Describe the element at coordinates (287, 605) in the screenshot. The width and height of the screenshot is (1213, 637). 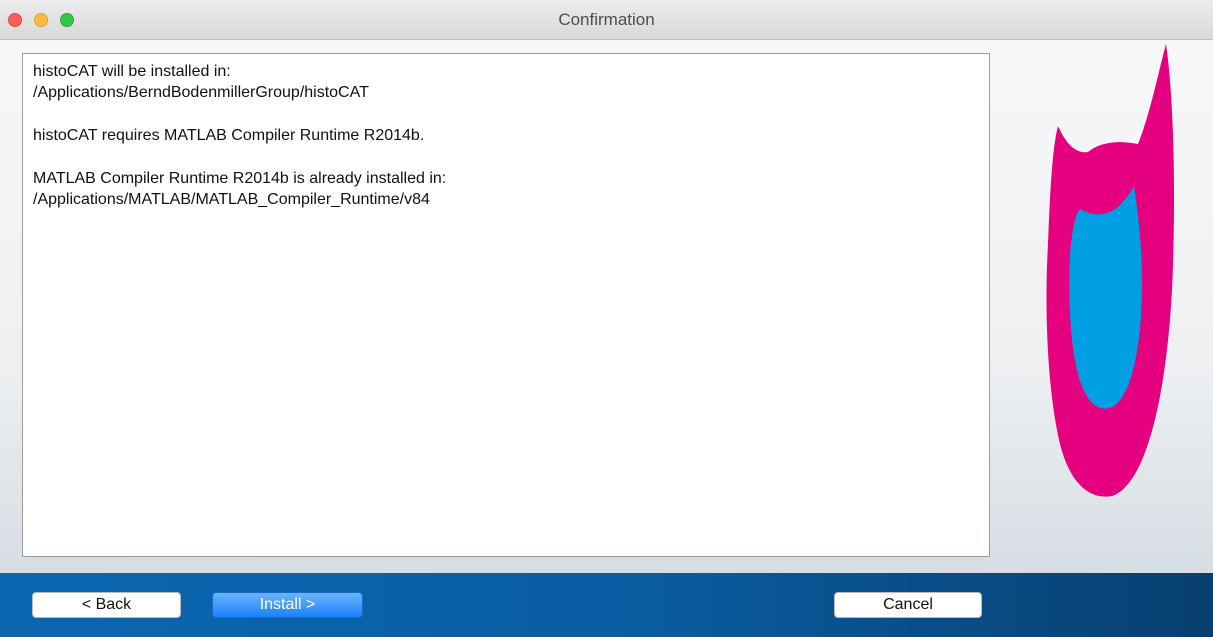
I see `install-button: Install >` at that location.